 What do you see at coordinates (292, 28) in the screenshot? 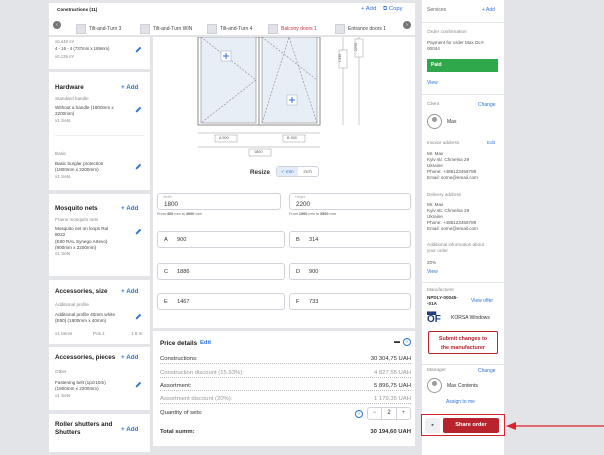
I see `tab-balcony-doors: Balcony doors 1` at bounding box center [292, 28].